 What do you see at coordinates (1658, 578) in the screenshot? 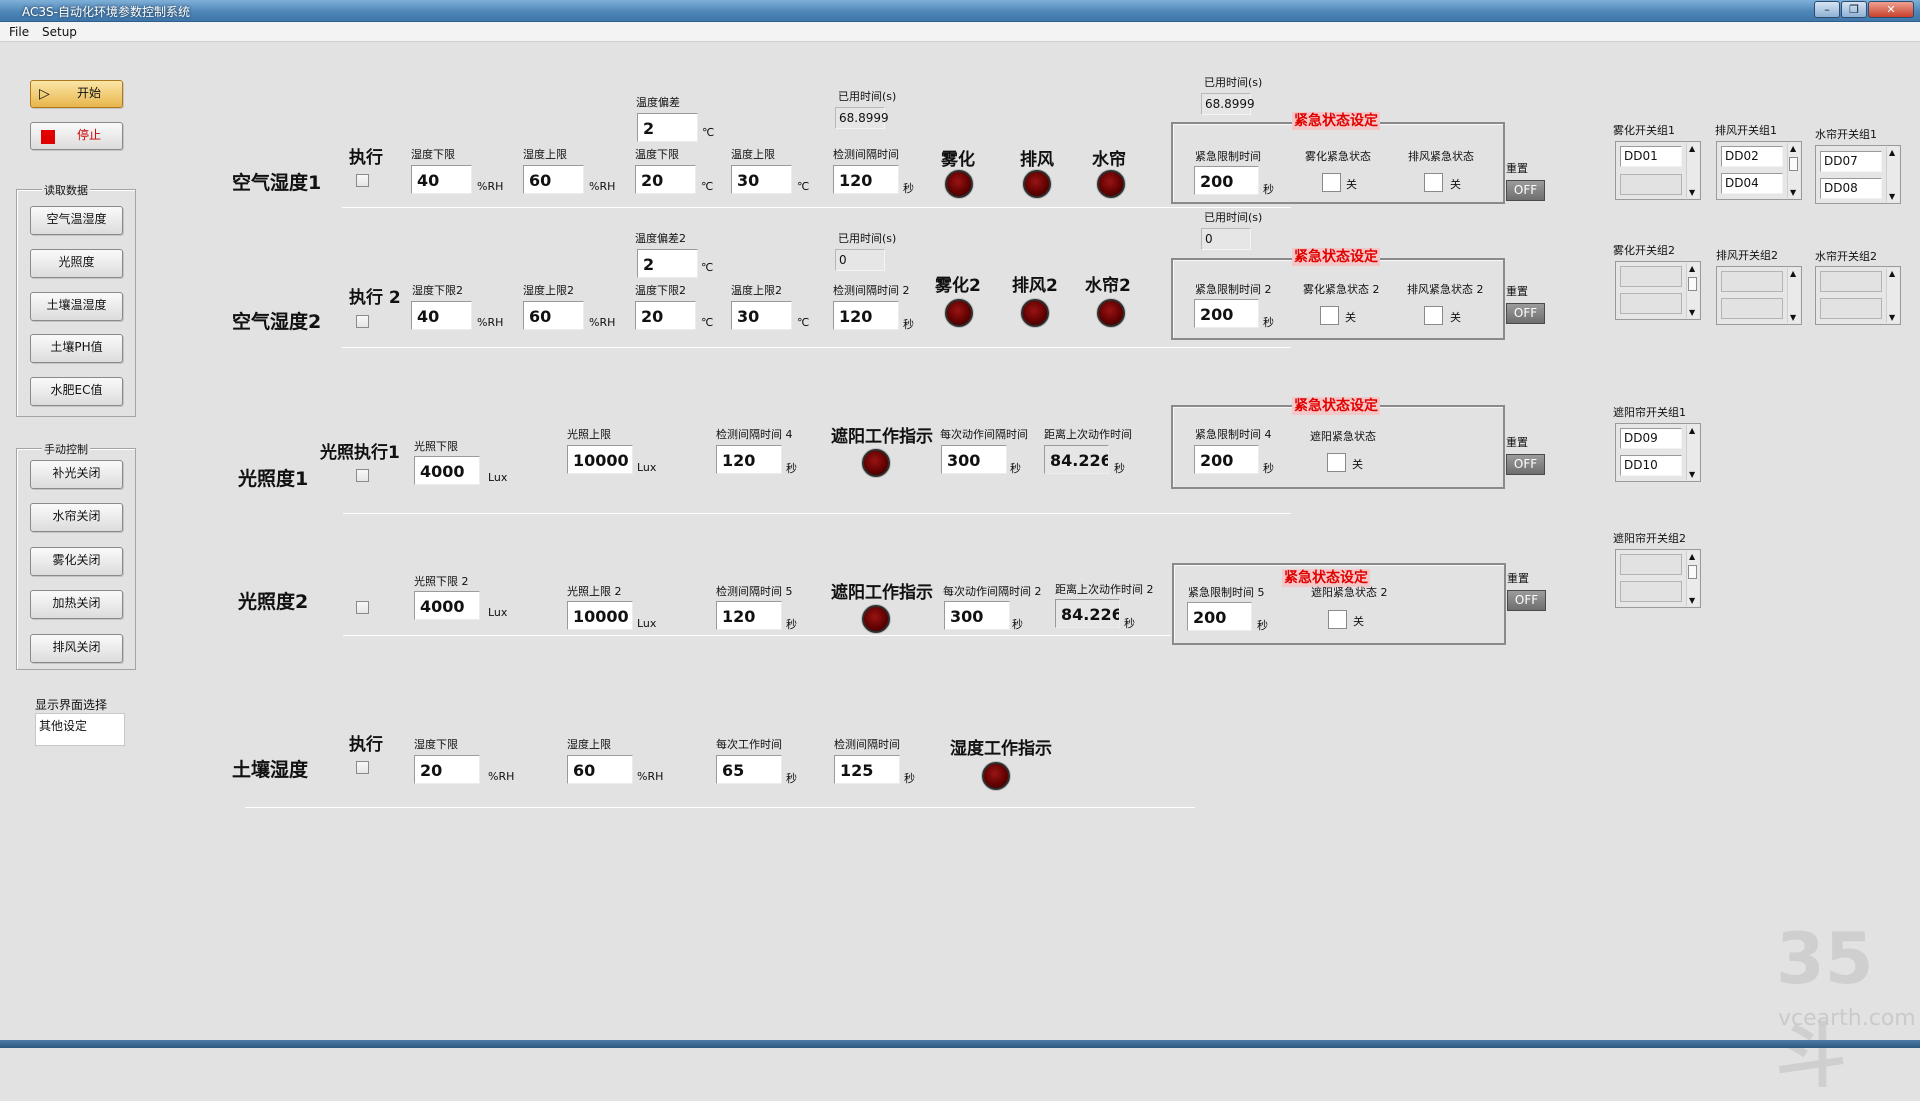
I see `shade2-list: ▲ ▼` at bounding box center [1658, 578].